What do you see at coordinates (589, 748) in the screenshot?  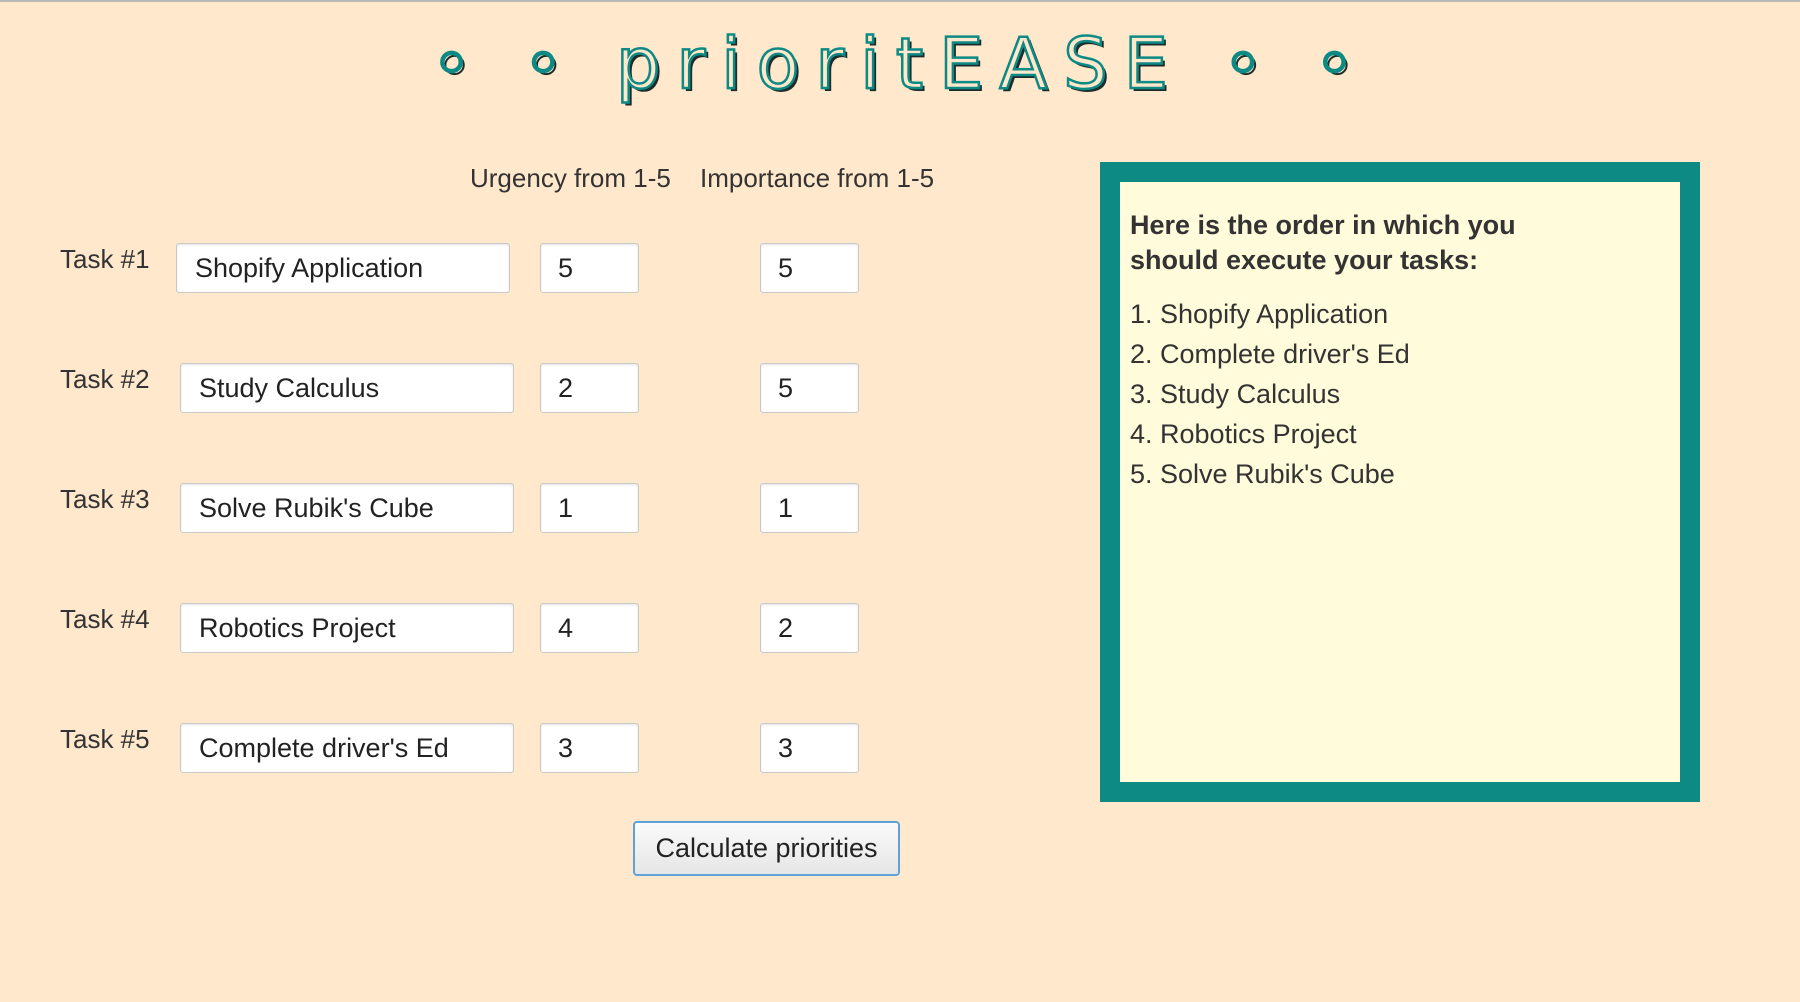 I see `task-5-urgency-input` at bounding box center [589, 748].